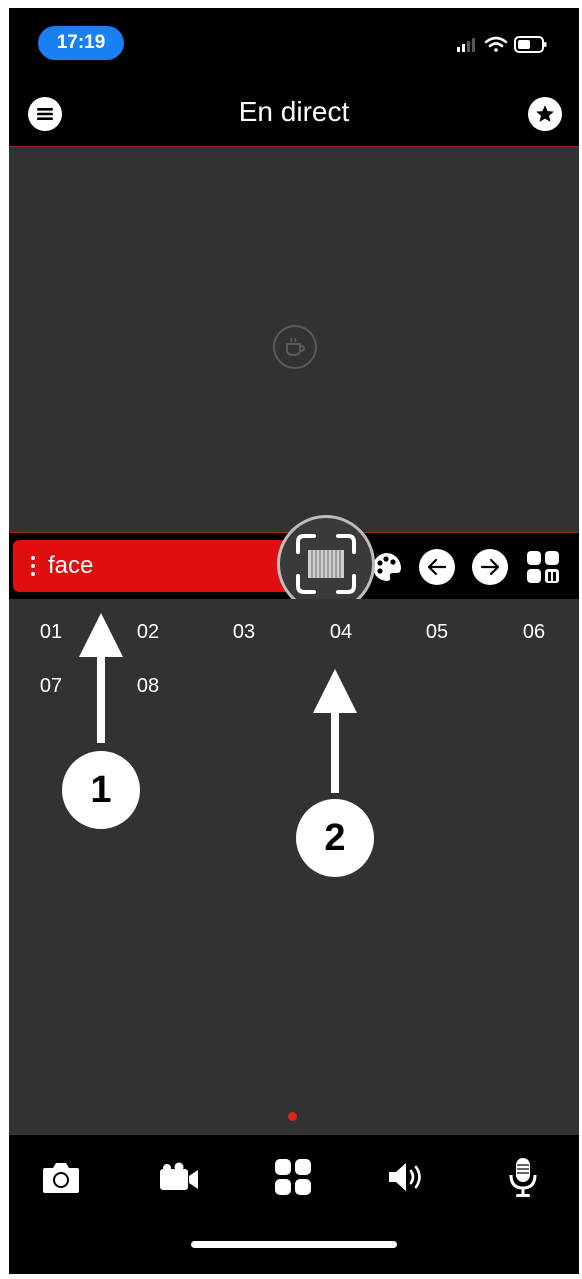  Describe the element at coordinates (158, 566) in the screenshot. I see `group-selector-button: face` at that location.